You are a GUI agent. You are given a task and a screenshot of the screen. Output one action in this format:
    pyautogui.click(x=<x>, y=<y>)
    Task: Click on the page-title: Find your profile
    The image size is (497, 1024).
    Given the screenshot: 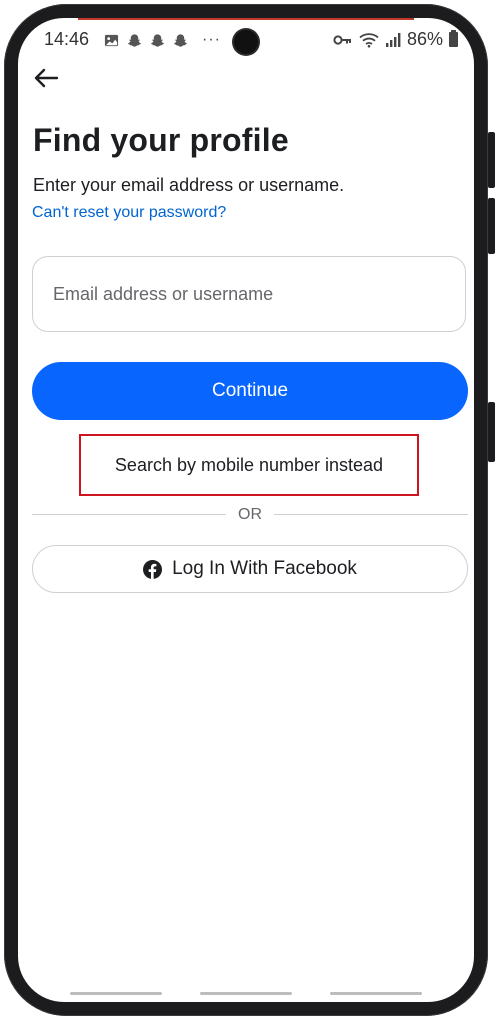 What is the action you would take?
    pyautogui.click(x=161, y=140)
    